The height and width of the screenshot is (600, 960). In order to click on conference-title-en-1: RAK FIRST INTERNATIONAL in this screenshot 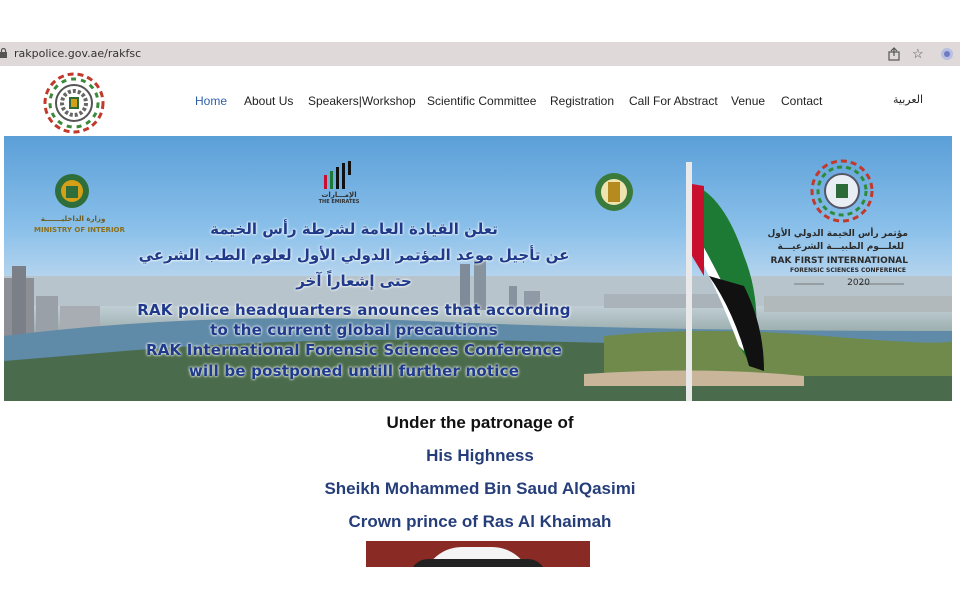, I will do `click(839, 261)`.